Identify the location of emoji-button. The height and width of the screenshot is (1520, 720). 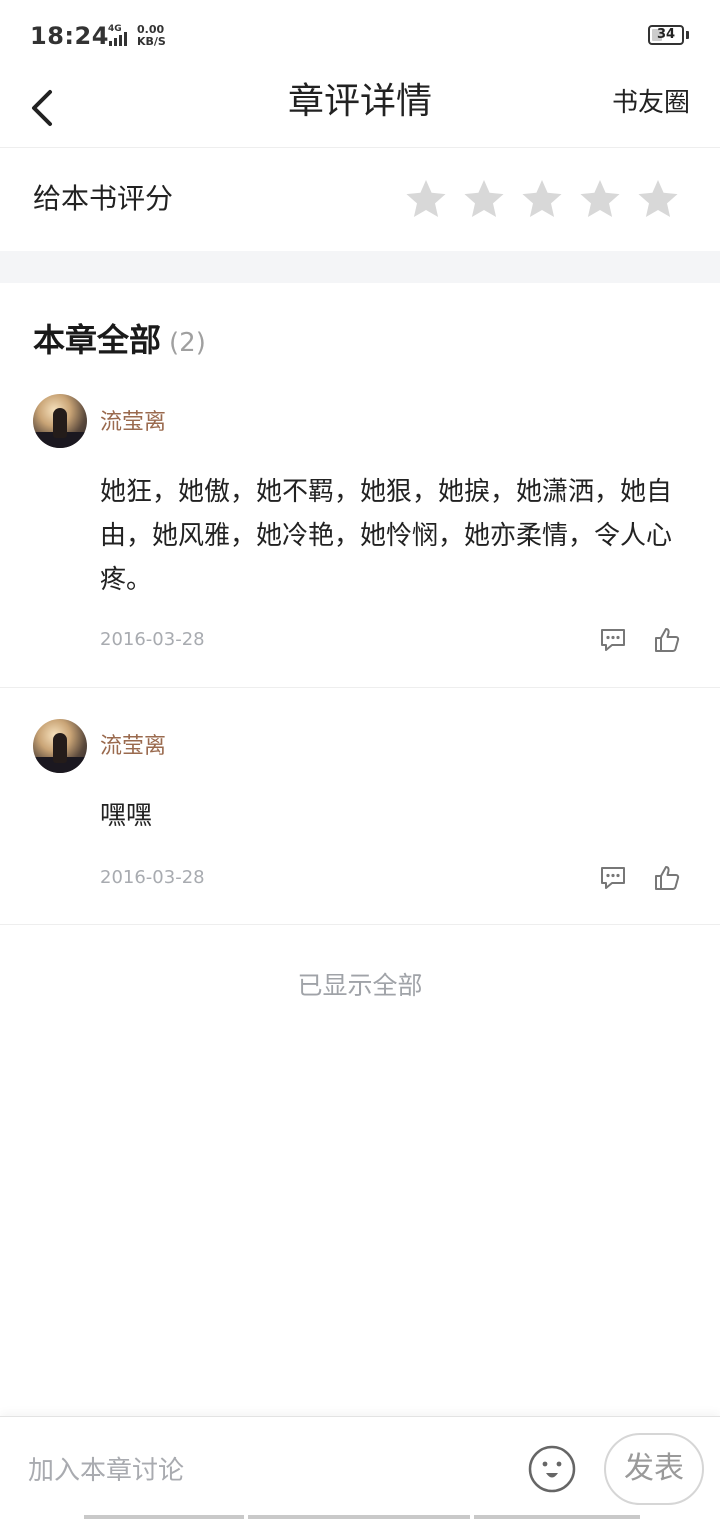
(552, 1469).